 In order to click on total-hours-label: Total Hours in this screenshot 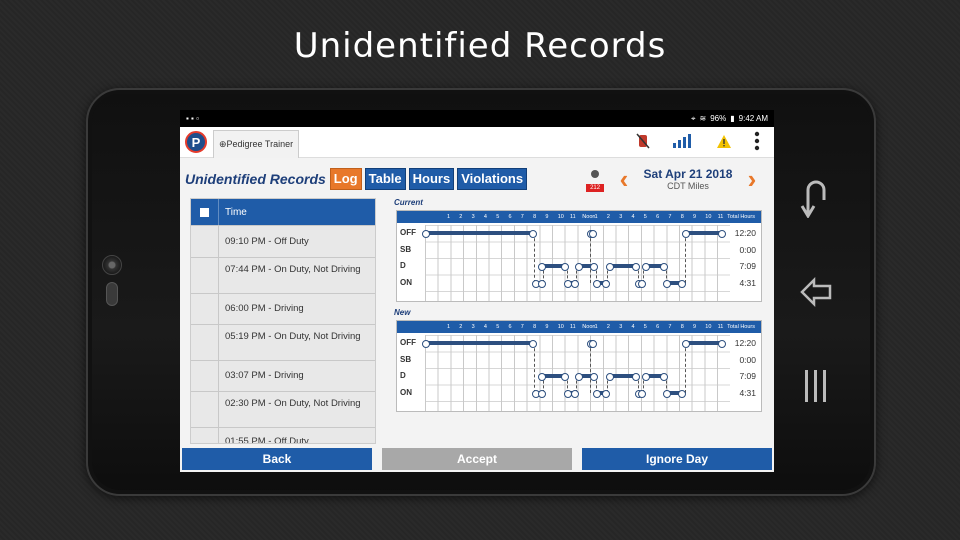, I will do `click(741, 217)`.